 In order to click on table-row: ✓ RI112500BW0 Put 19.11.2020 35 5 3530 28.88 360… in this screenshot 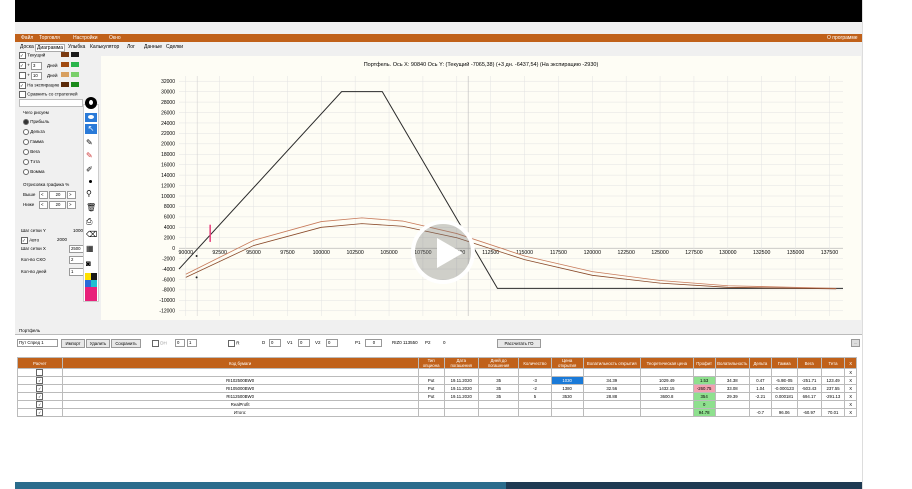, I will do `click(437, 396)`.